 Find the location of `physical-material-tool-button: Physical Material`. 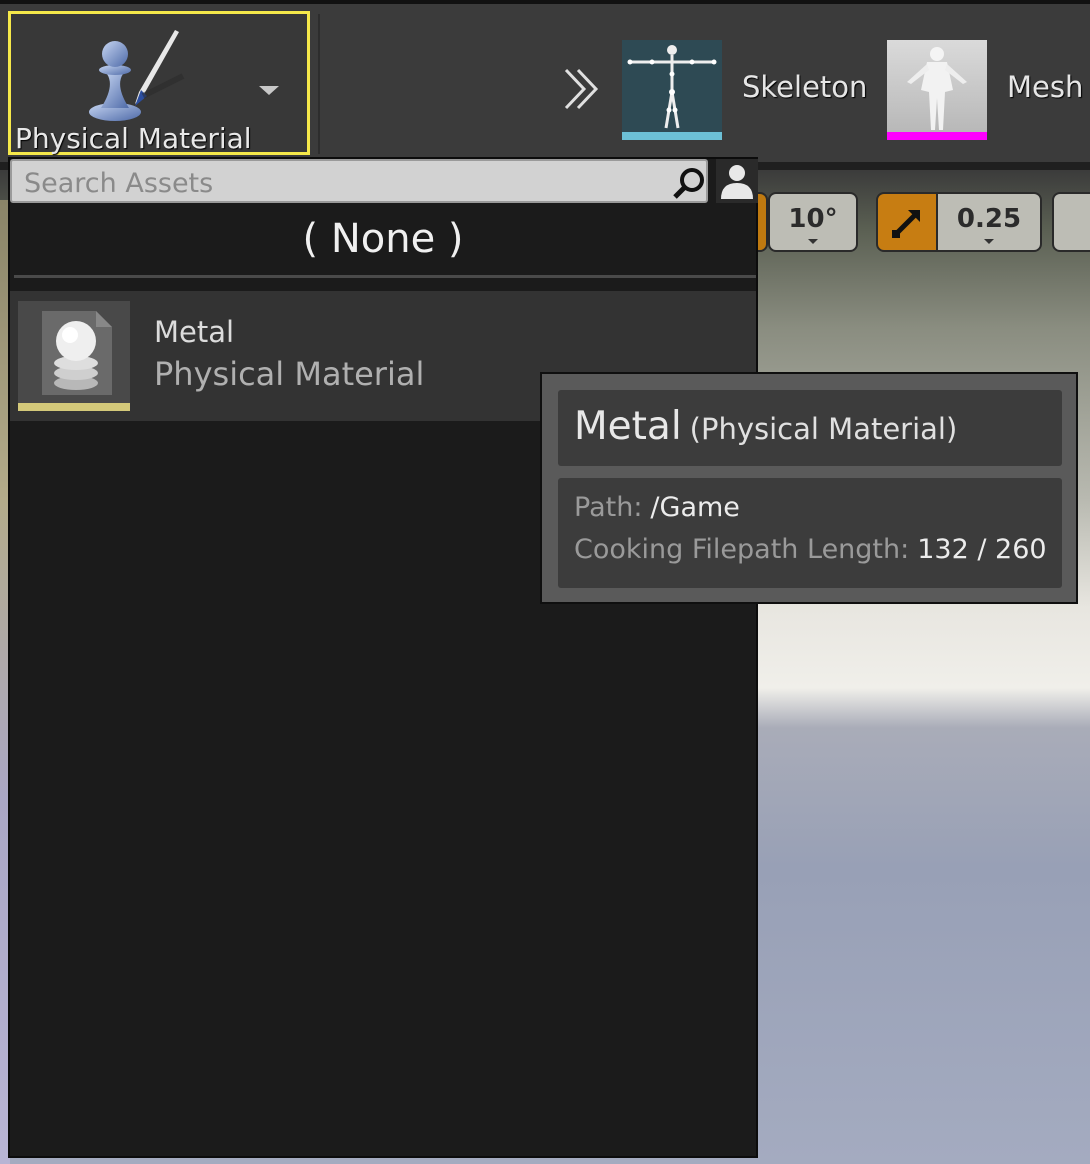

physical-material-tool-button: Physical Material is located at coordinates (159, 83).